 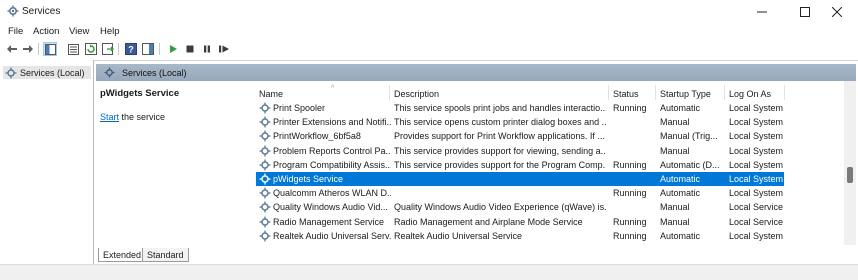 I want to click on menu-file: File, so click(x=15, y=31).